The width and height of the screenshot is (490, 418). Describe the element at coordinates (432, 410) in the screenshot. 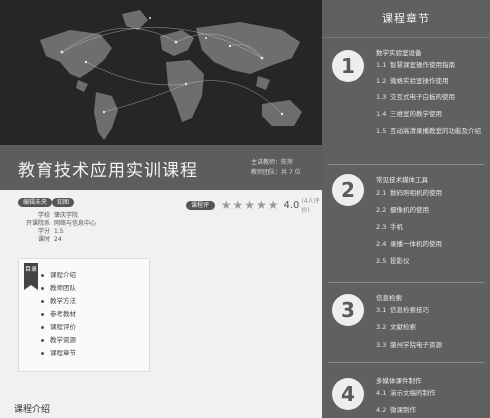

I see `lesson-item: 4.2 微课制作` at that location.